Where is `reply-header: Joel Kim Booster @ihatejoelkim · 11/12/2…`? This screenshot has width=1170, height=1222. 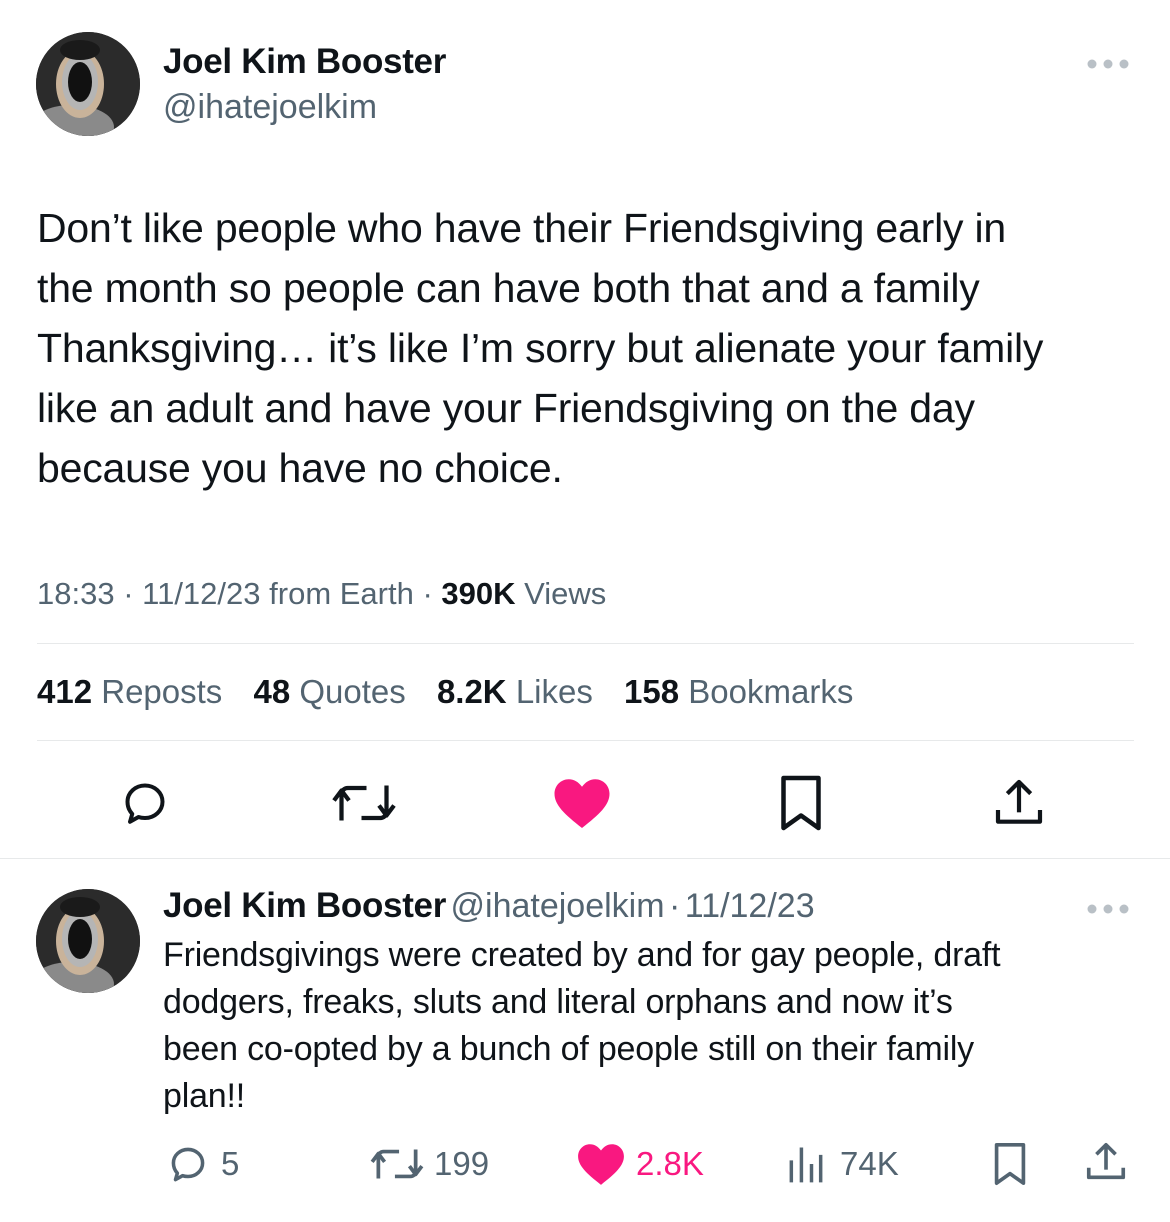
reply-header: Joel Kim Booster @ihatejoelkim · 11/12/2… is located at coordinates (489, 906).